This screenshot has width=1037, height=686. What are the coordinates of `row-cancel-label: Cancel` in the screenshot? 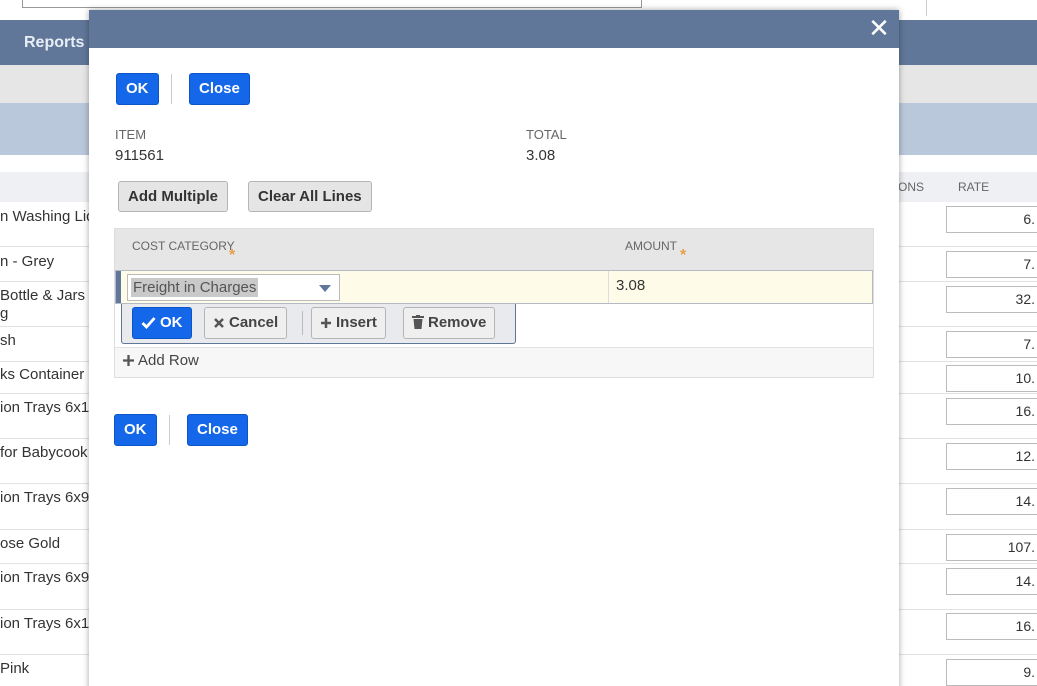 It's located at (254, 322).